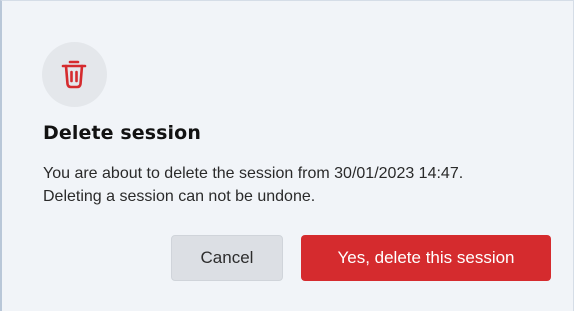 This screenshot has width=574, height=311. I want to click on dialog-title: Delete session, so click(122, 133).